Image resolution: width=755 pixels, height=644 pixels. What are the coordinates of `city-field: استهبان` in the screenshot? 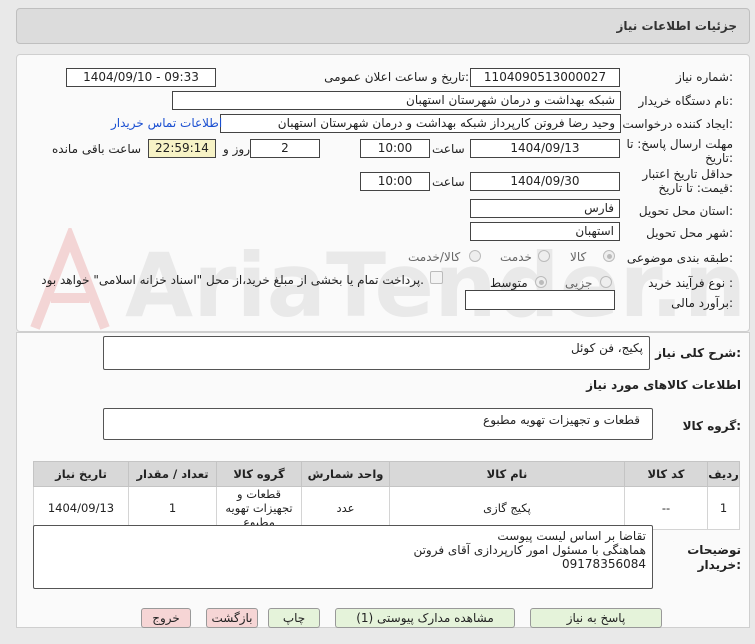 It's located at (545, 231).